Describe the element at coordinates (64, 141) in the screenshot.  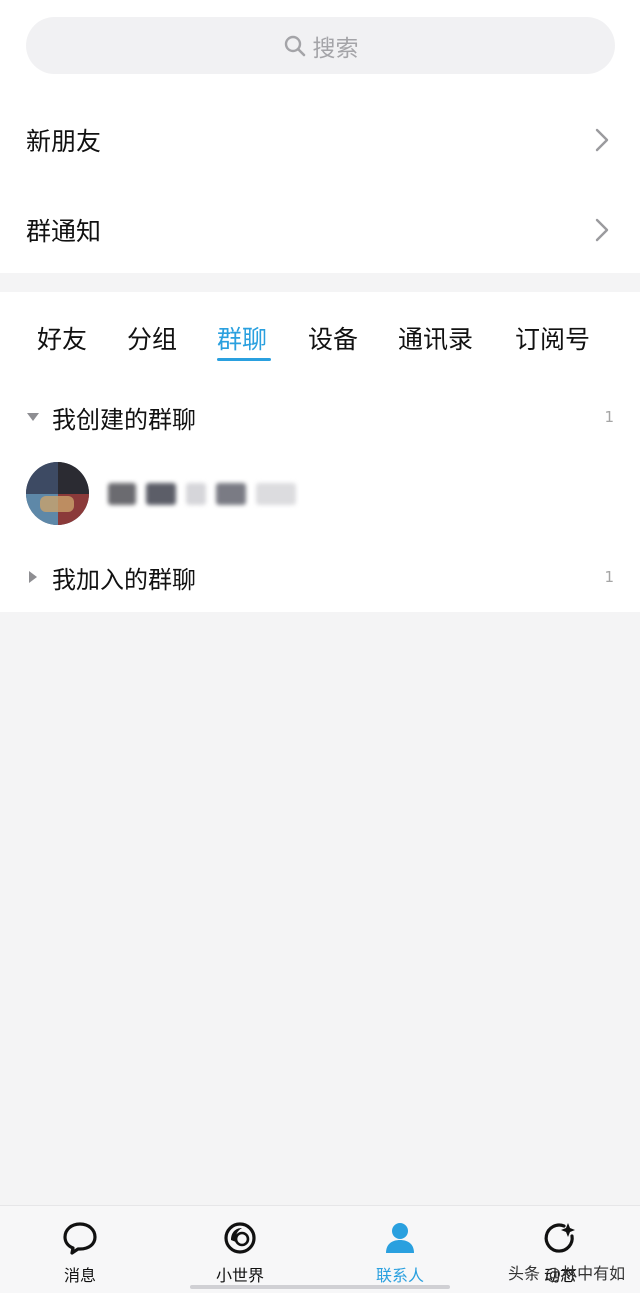
I see `new-friends-label: 新朋友` at that location.